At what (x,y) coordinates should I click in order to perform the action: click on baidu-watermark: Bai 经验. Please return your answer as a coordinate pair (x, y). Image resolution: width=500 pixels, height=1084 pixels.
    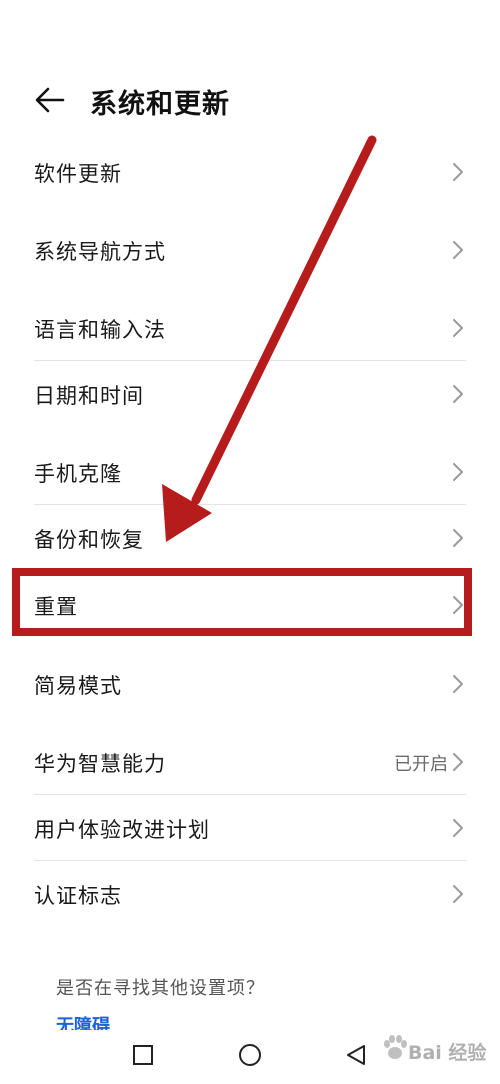
    Looking at the image, I should click on (438, 1050).